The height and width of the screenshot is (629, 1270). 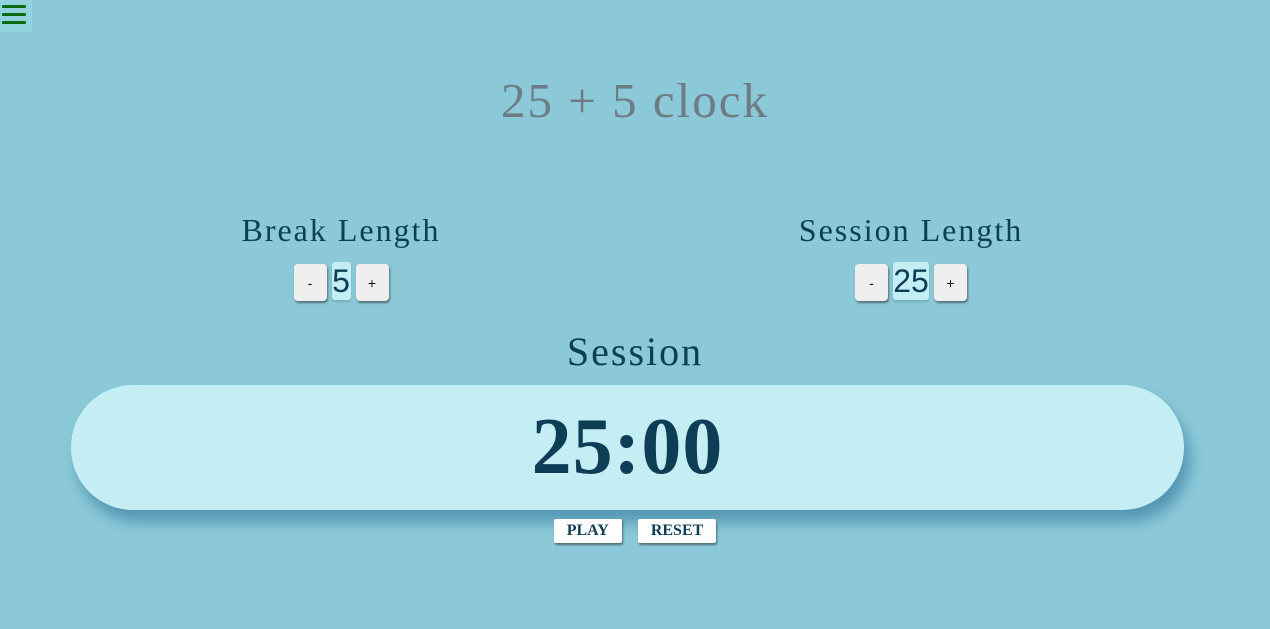 What do you see at coordinates (635, 100) in the screenshot?
I see `page-title: 25 + 5 clock` at bounding box center [635, 100].